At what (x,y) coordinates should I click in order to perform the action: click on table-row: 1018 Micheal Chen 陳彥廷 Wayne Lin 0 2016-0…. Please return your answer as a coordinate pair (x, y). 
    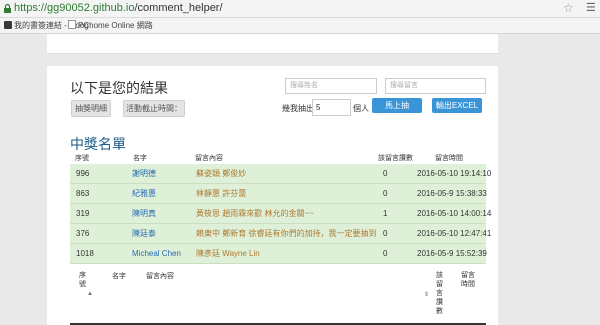
    Looking at the image, I should click on (278, 254).